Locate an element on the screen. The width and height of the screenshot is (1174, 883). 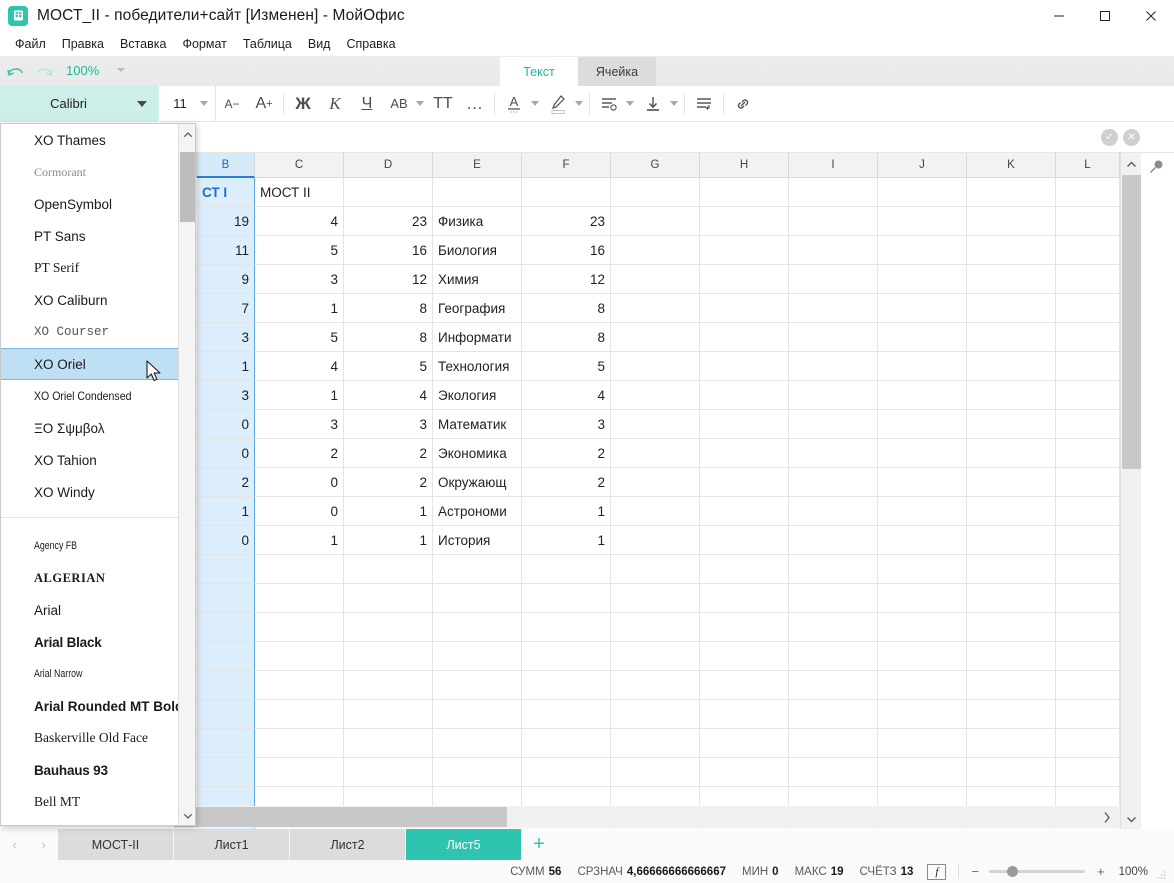
cell-K15 is located at coordinates (1011, 598).